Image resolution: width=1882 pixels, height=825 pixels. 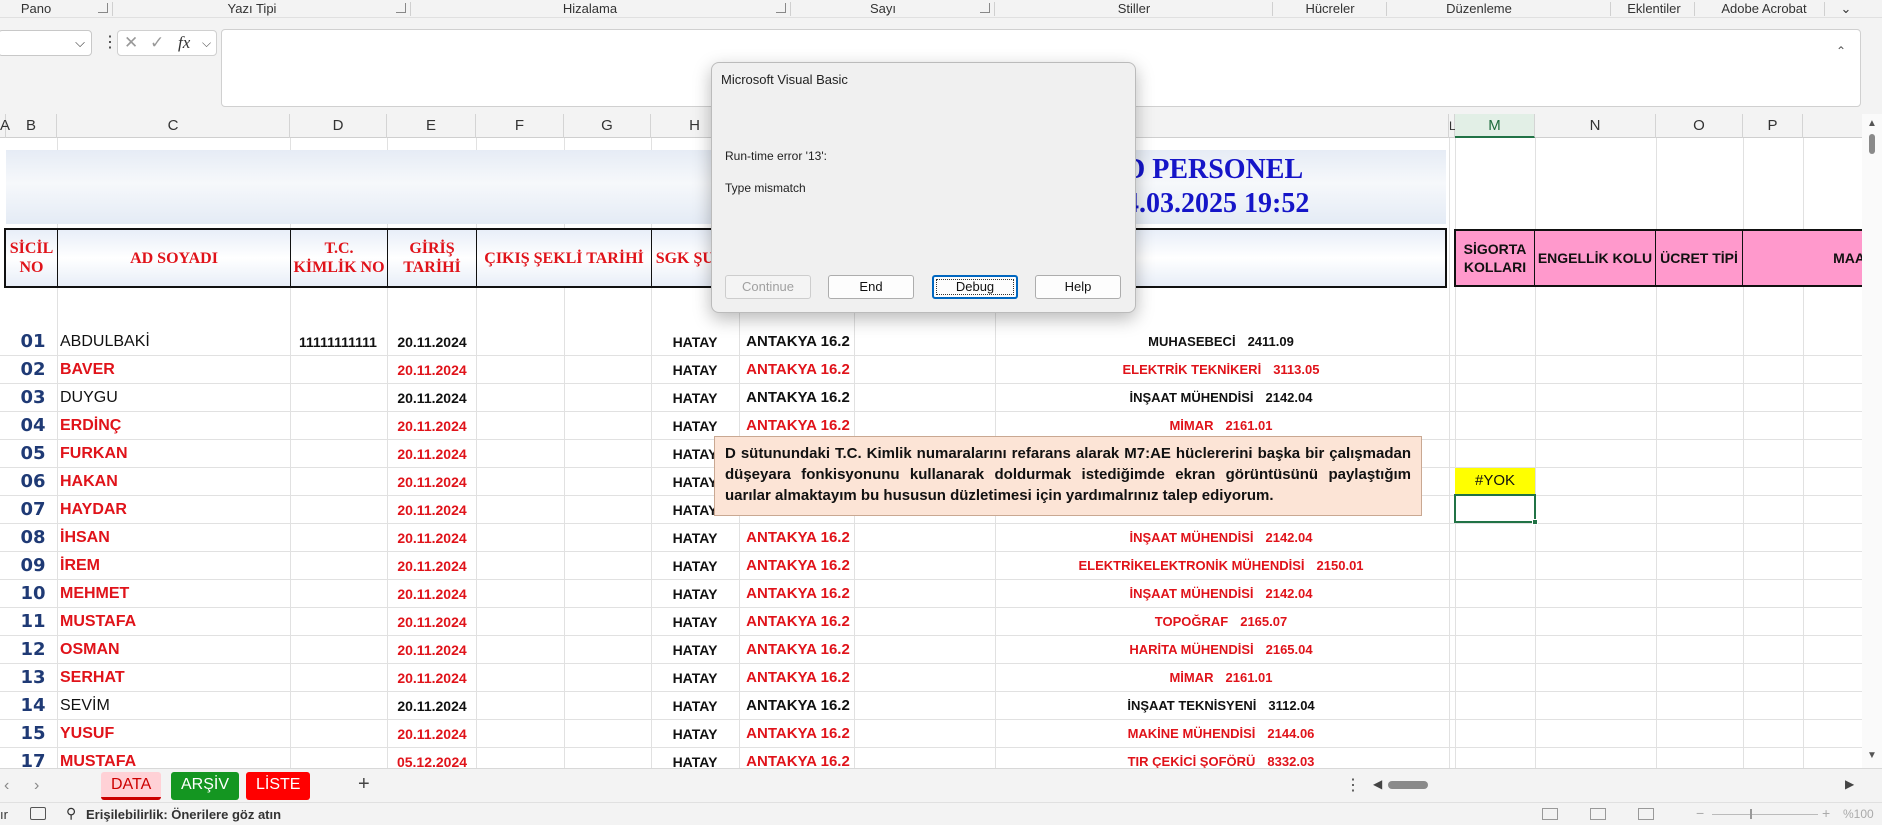 I want to click on cell-sicil-no: 07, so click(x=33, y=510).